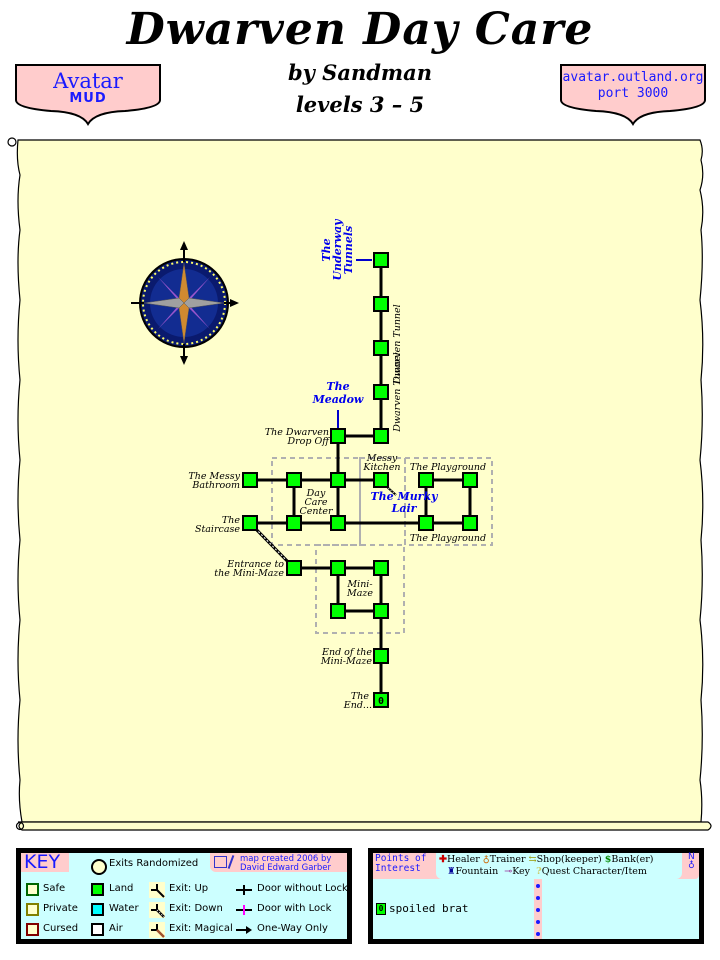 Image resolution: width=720 pixels, height=960 pixels. Describe the element at coordinates (463, 859) in the screenshot. I see `healer-label: Healer` at that location.